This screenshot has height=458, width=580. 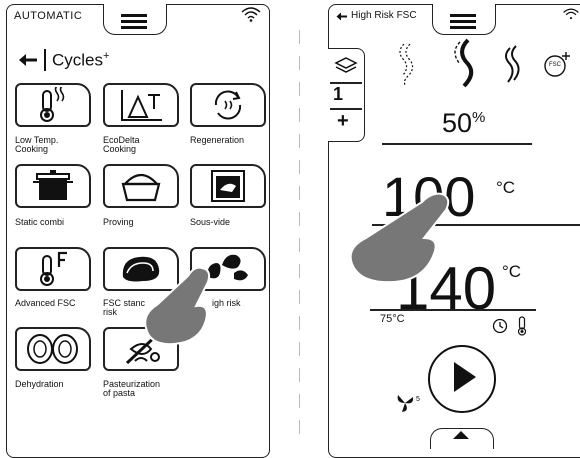 I want to click on dehydration-icon, so click(x=52, y=349).